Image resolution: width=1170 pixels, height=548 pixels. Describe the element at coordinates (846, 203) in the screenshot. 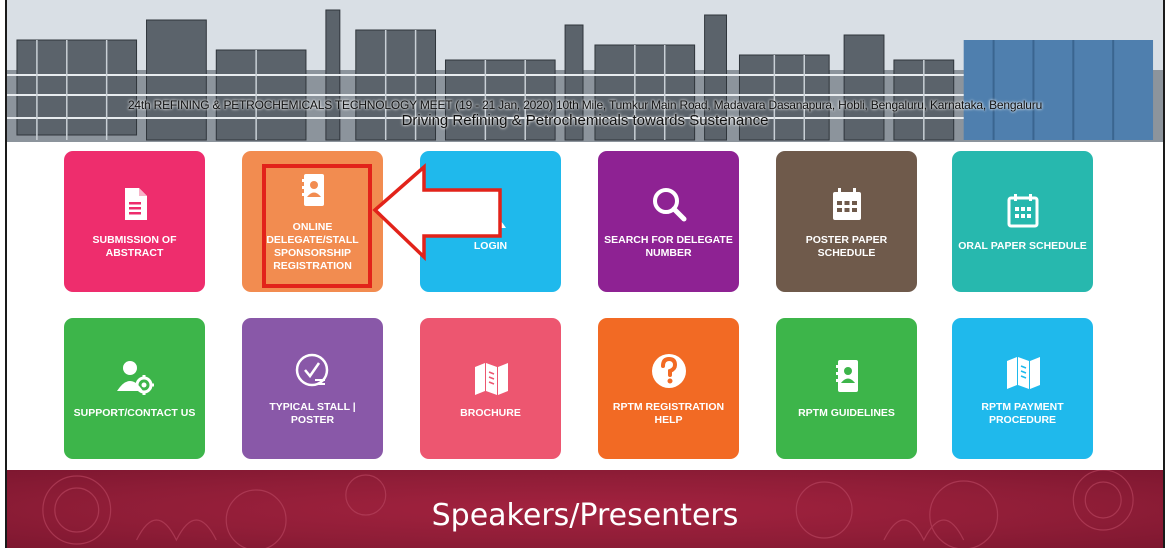

I see `calendar-icon` at that location.